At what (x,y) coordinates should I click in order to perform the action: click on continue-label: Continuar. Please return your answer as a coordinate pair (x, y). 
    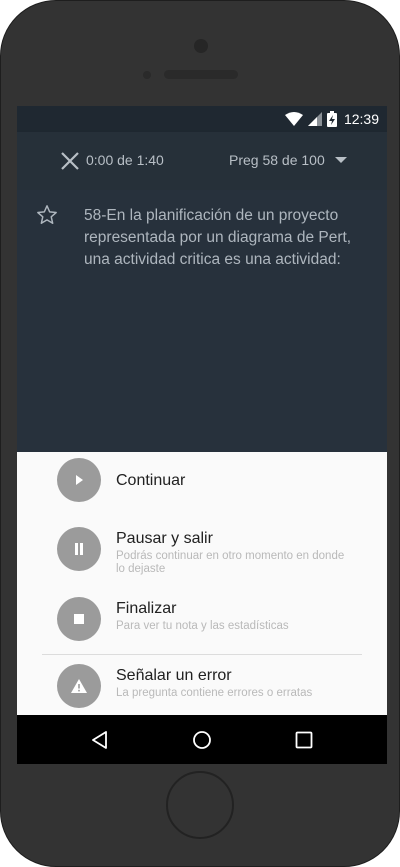
    Looking at the image, I should click on (151, 480).